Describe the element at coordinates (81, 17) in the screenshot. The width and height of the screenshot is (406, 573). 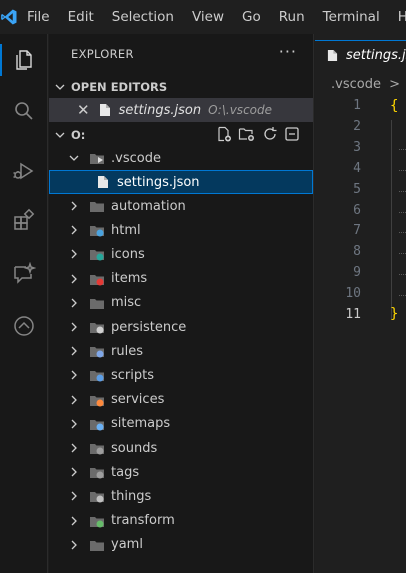
I see `menu-item-edit: Edit` at that location.